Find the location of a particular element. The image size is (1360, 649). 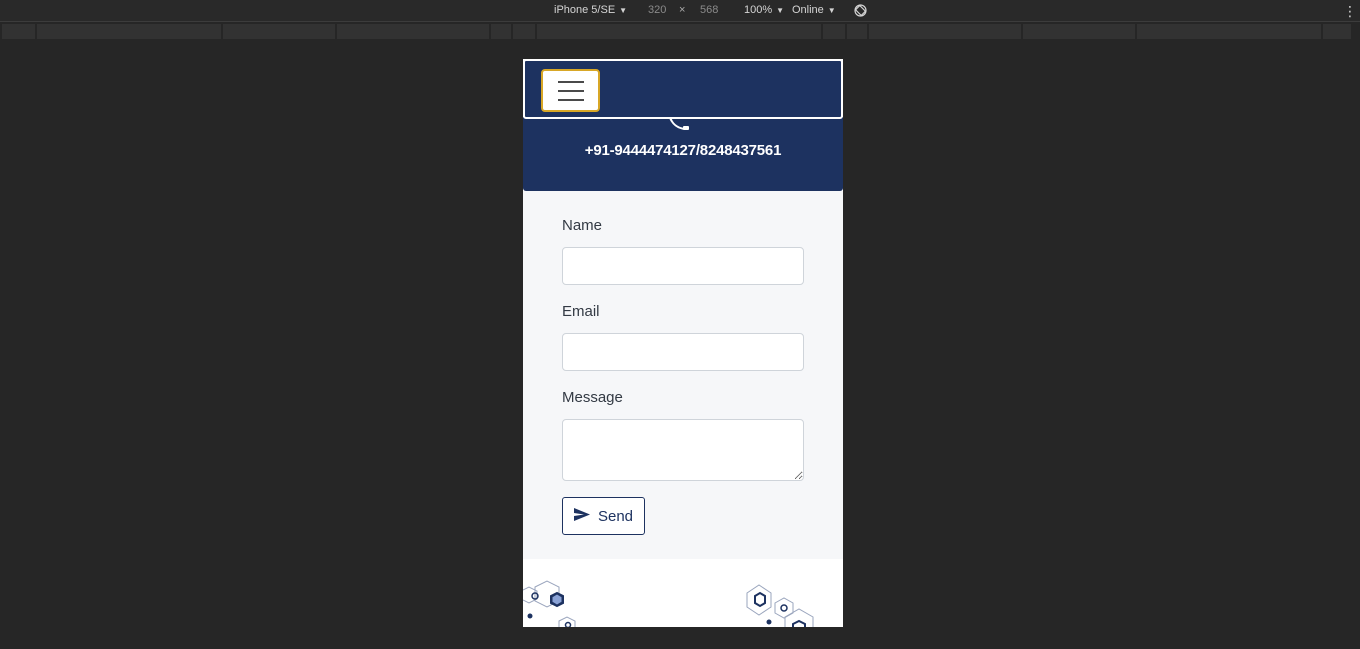

rotate-icon is located at coordinates (860, 10).